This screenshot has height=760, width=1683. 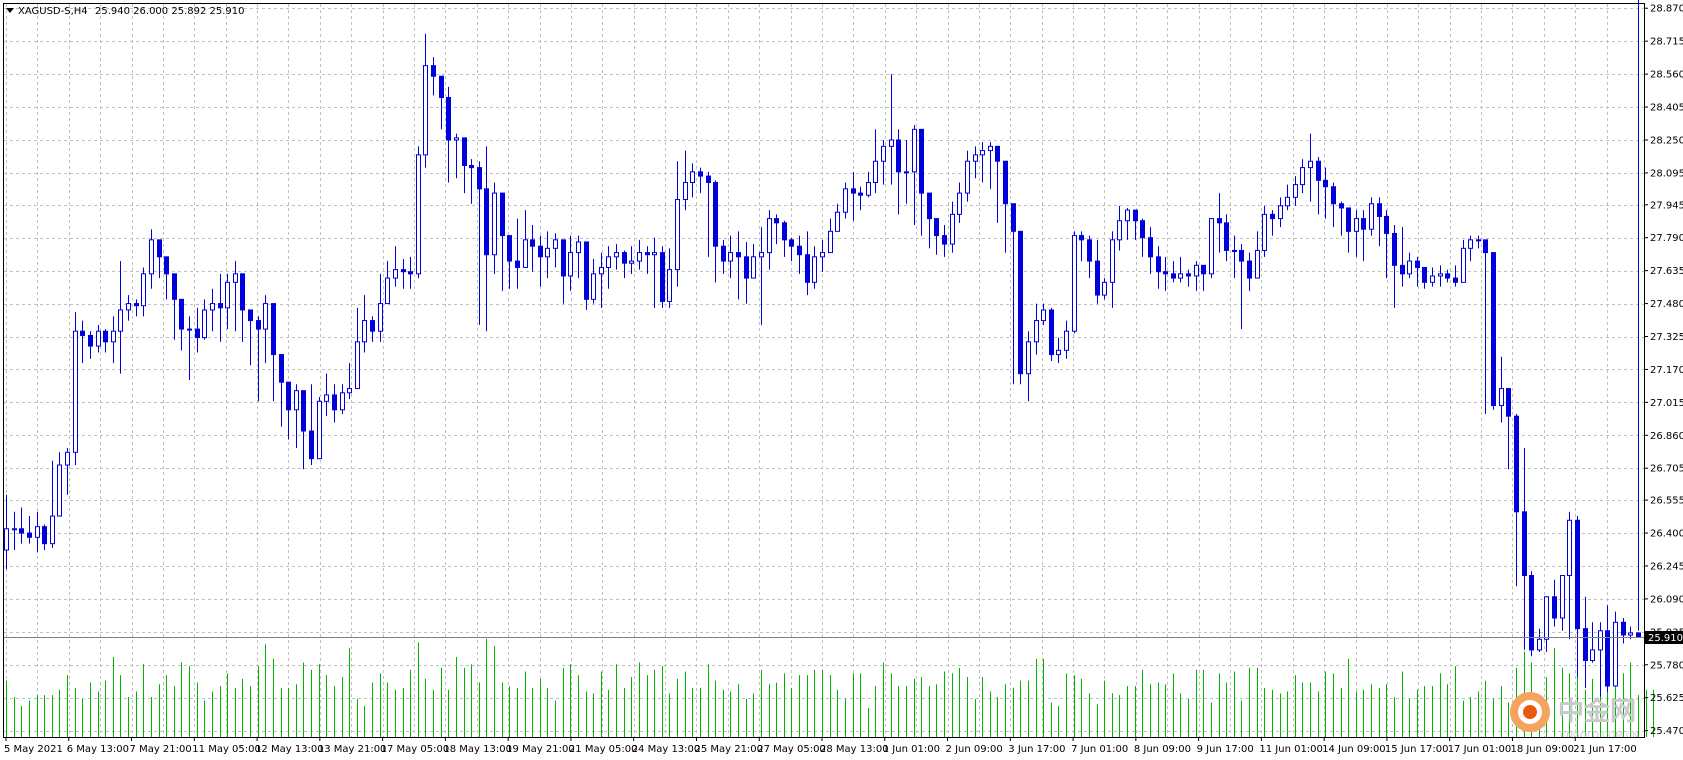 What do you see at coordinates (1417, 749) in the screenshot?
I see `x-tick-label: 15 Jun 17:00` at bounding box center [1417, 749].